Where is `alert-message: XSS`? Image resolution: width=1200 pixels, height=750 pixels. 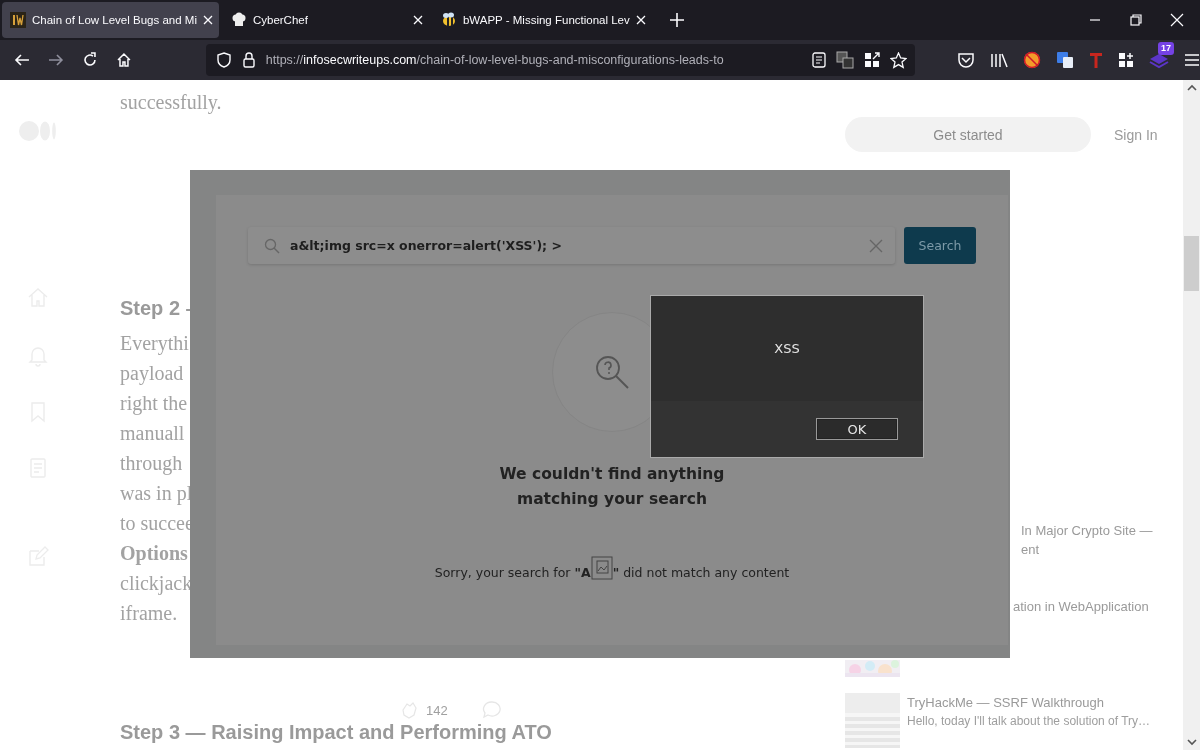 alert-message: XSS is located at coordinates (787, 348).